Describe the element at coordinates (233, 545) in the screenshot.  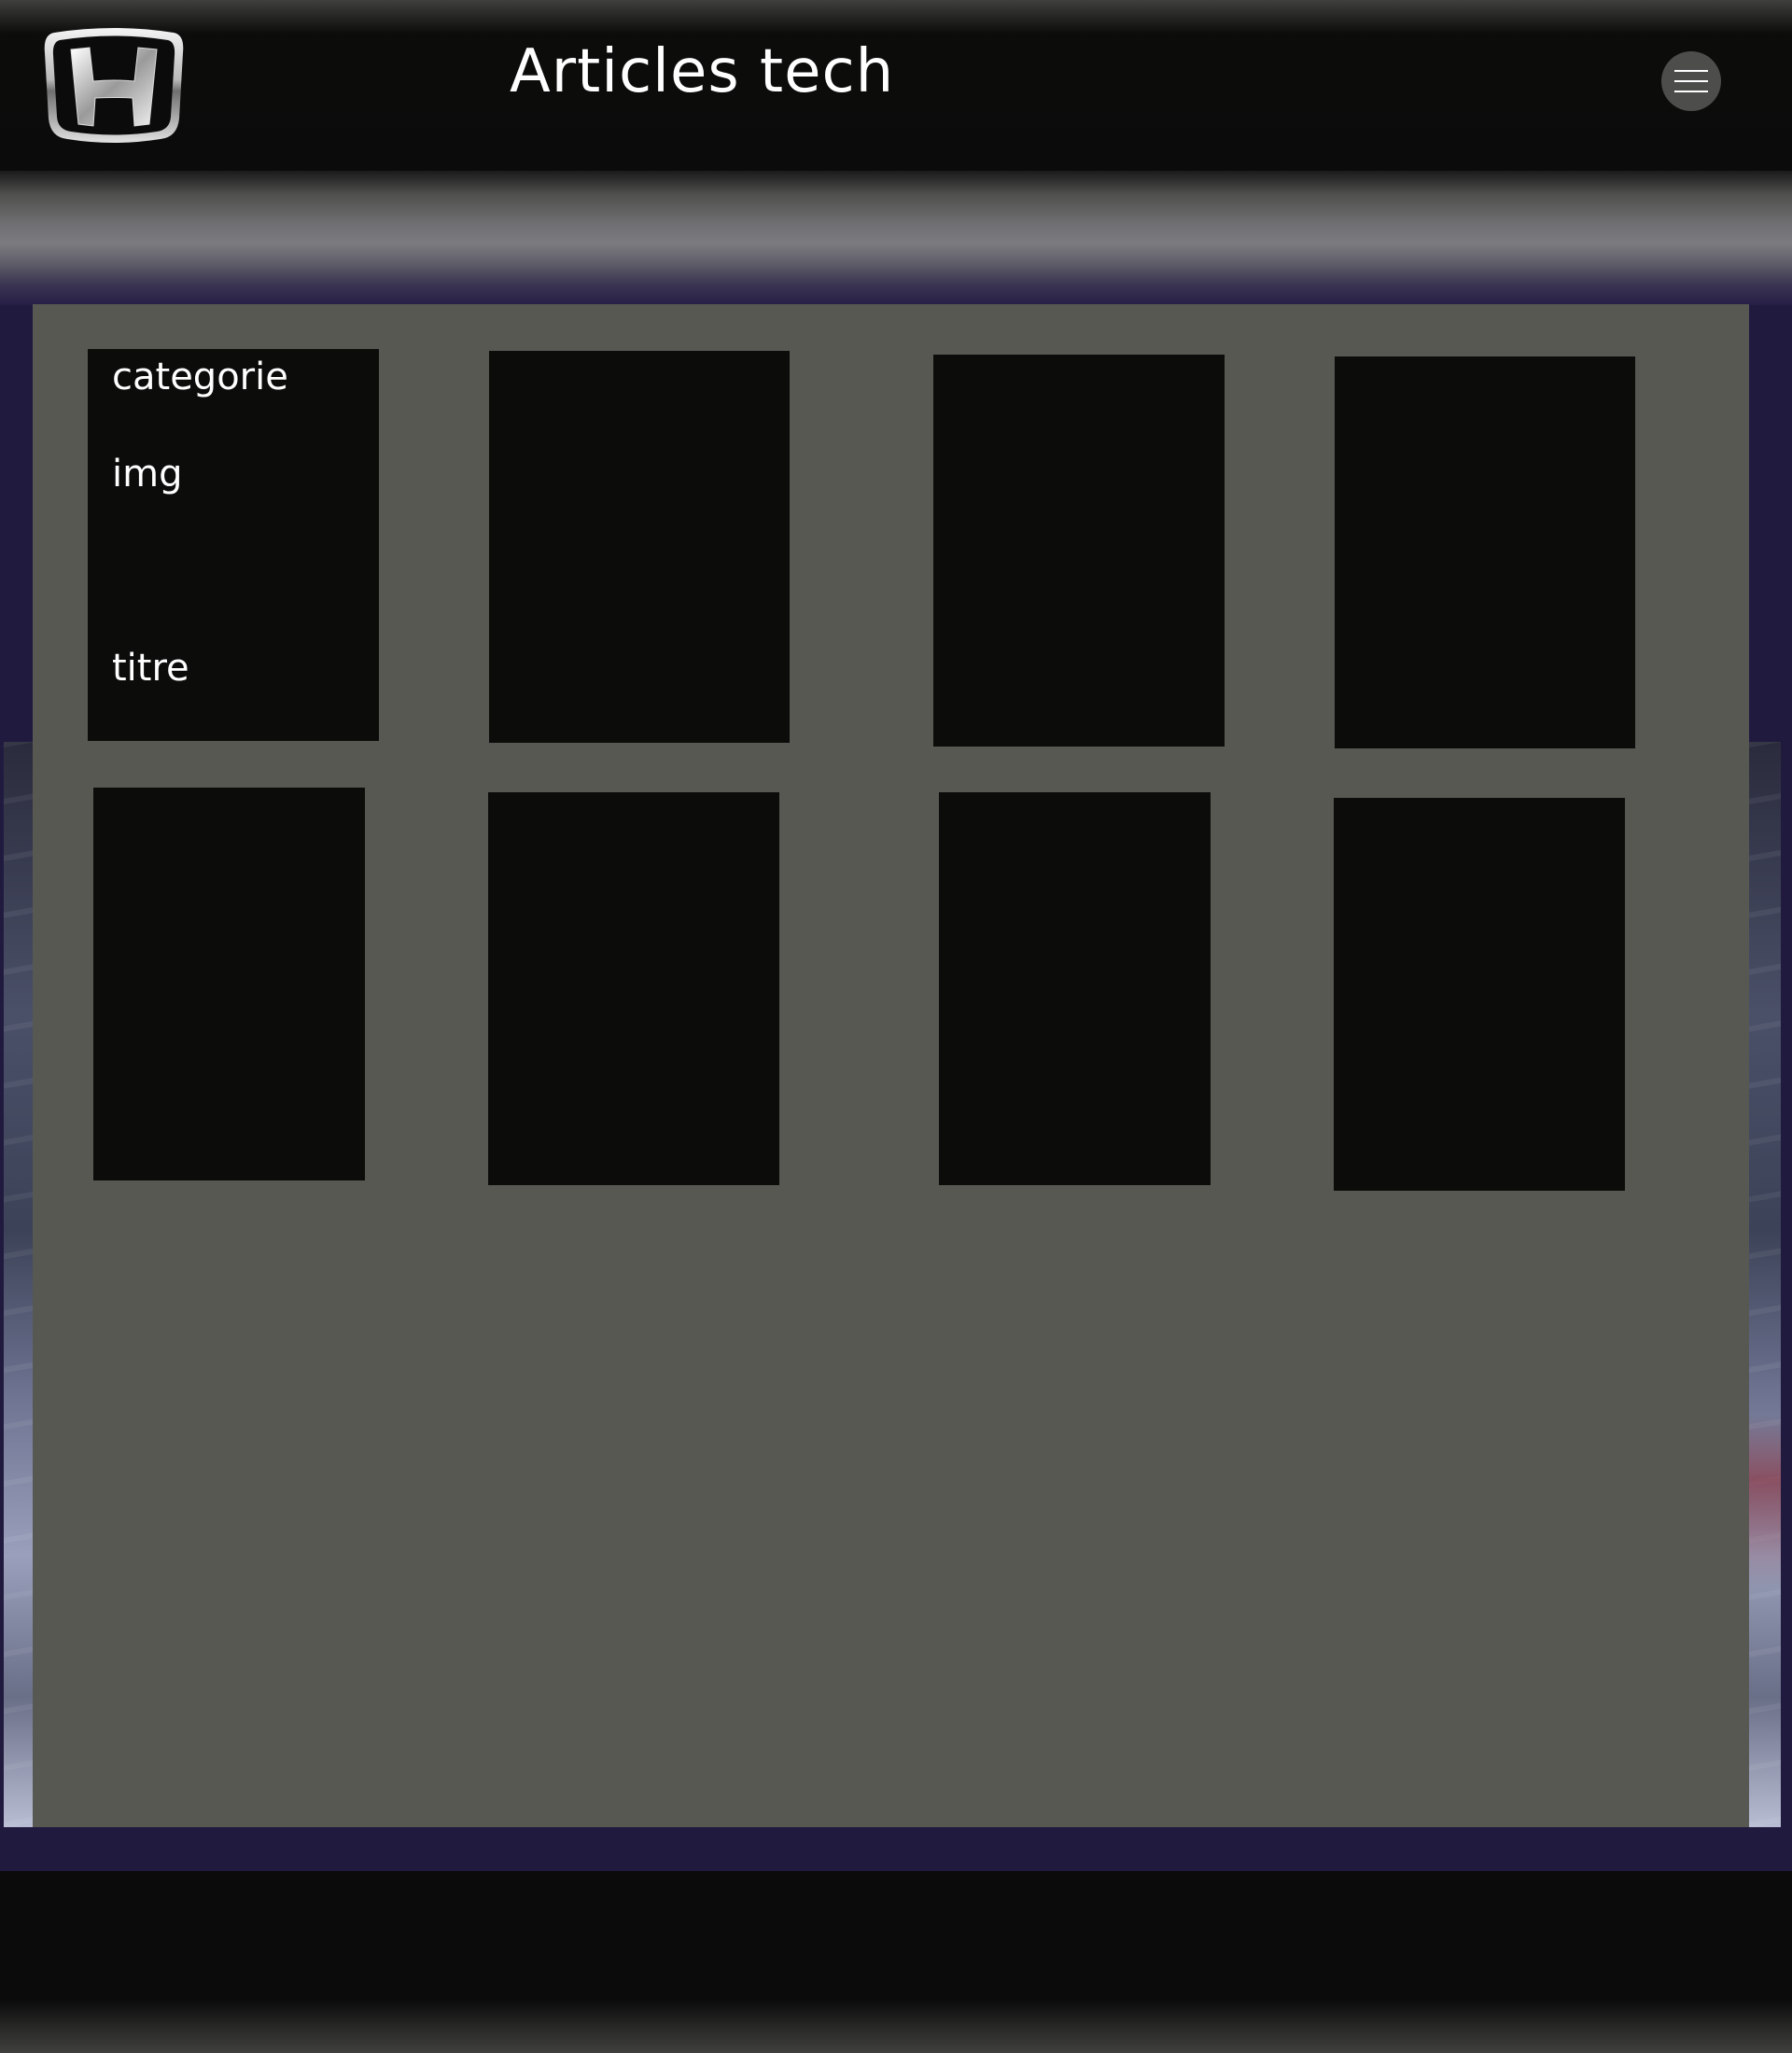
I see `article-card: categorie img titre` at that location.